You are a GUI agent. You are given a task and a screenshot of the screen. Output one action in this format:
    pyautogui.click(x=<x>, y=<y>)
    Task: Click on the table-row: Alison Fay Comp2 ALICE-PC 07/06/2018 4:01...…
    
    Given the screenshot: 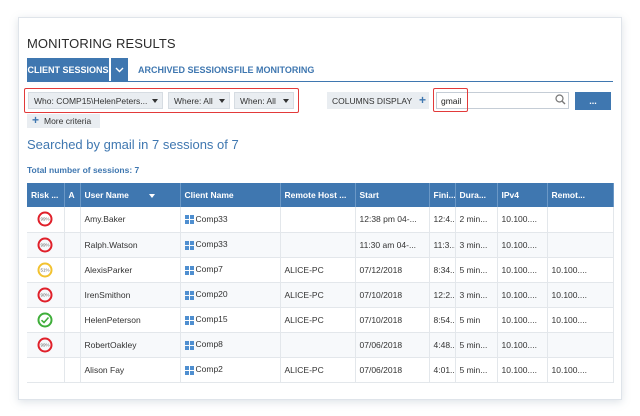 What is the action you would take?
    pyautogui.click(x=320, y=370)
    